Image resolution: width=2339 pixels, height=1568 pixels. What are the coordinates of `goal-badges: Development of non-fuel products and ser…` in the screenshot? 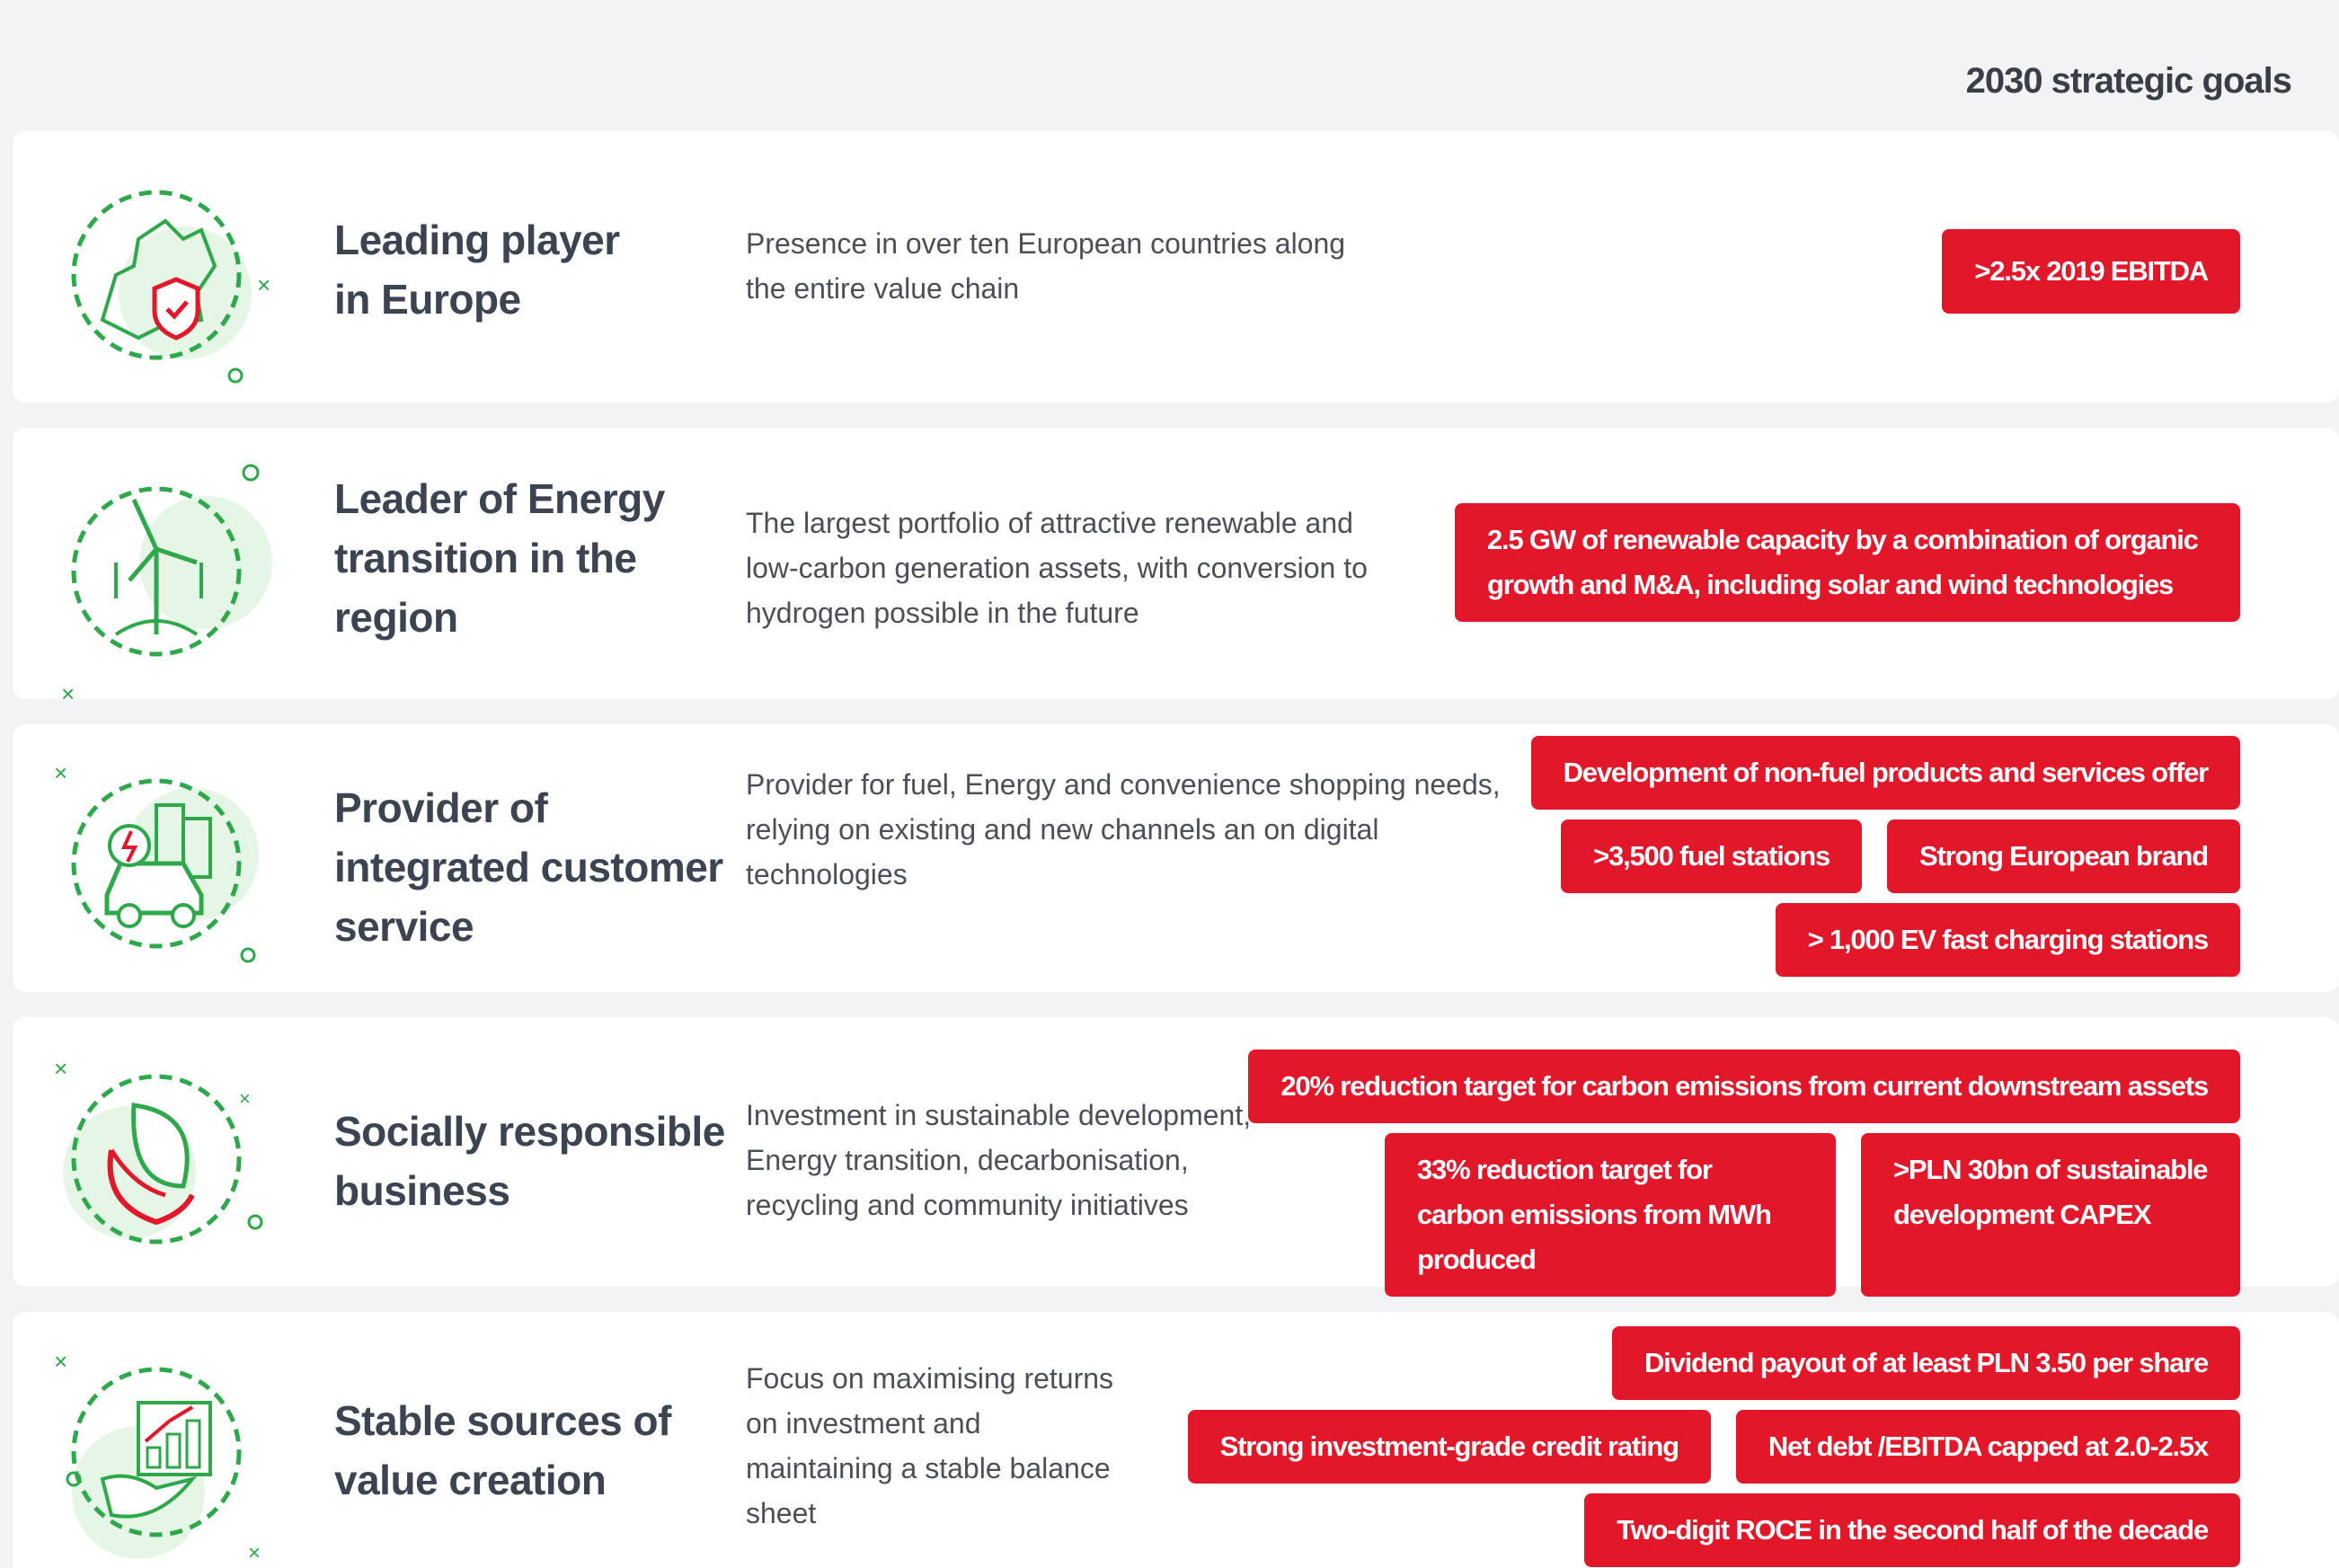 It's located at (1885, 857).